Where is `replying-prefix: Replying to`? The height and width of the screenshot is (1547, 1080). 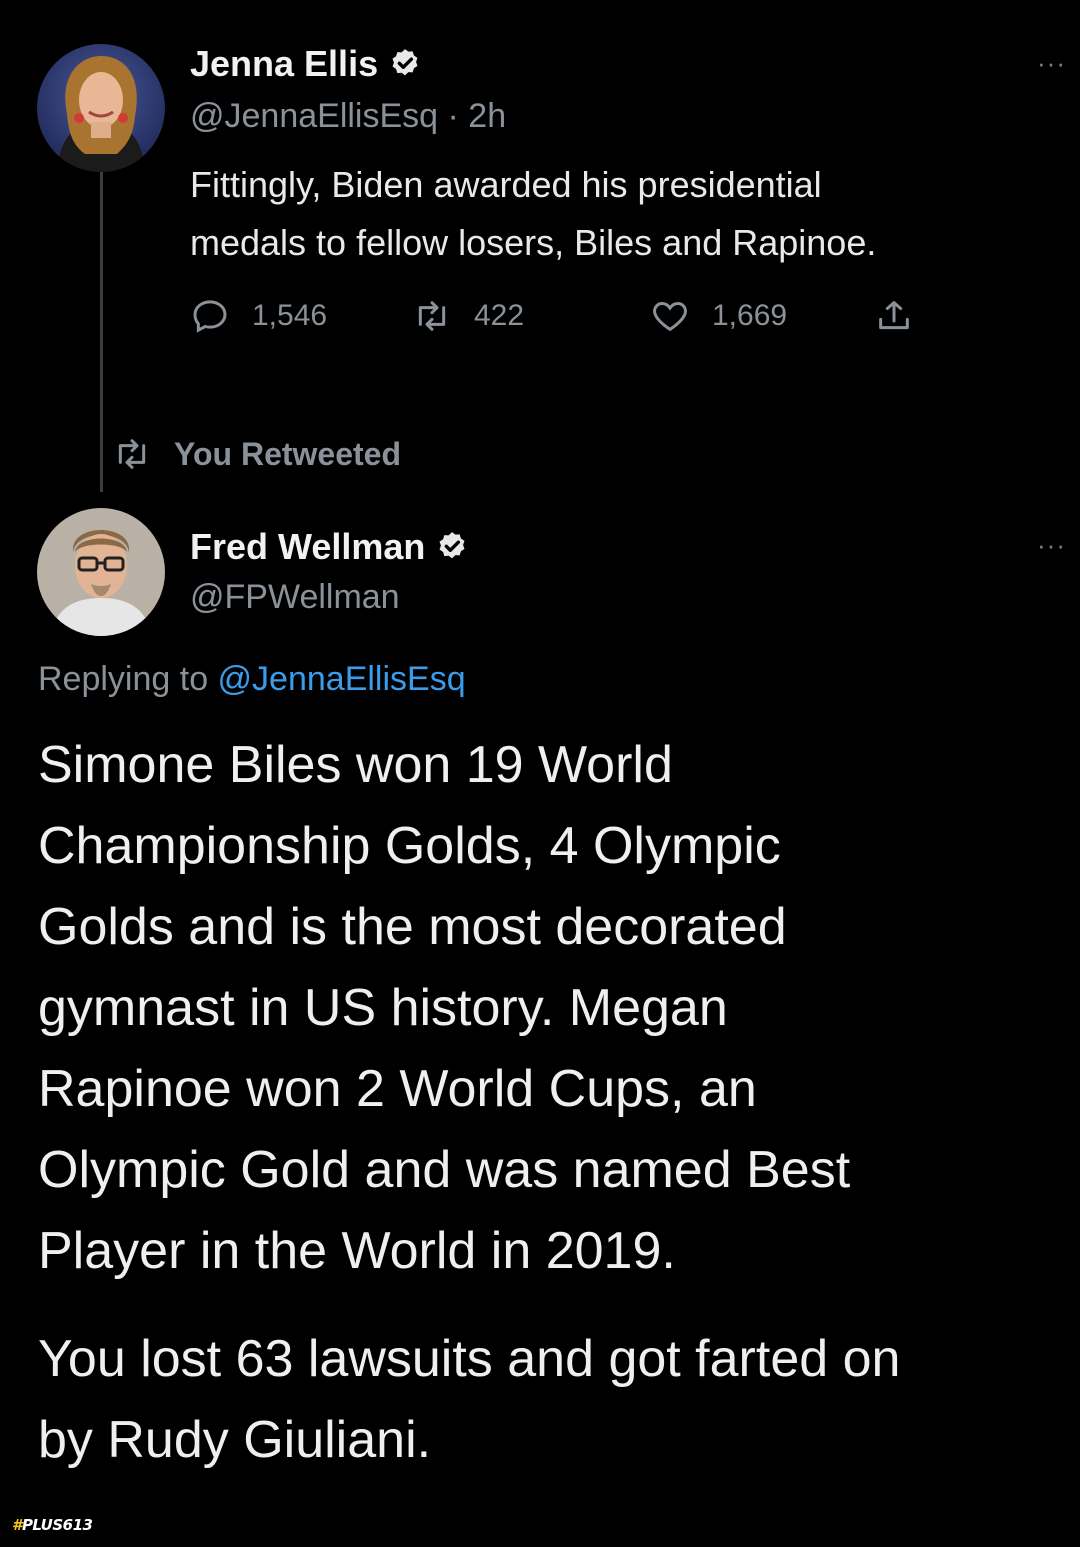
replying-prefix: Replying to is located at coordinates (128, 679).